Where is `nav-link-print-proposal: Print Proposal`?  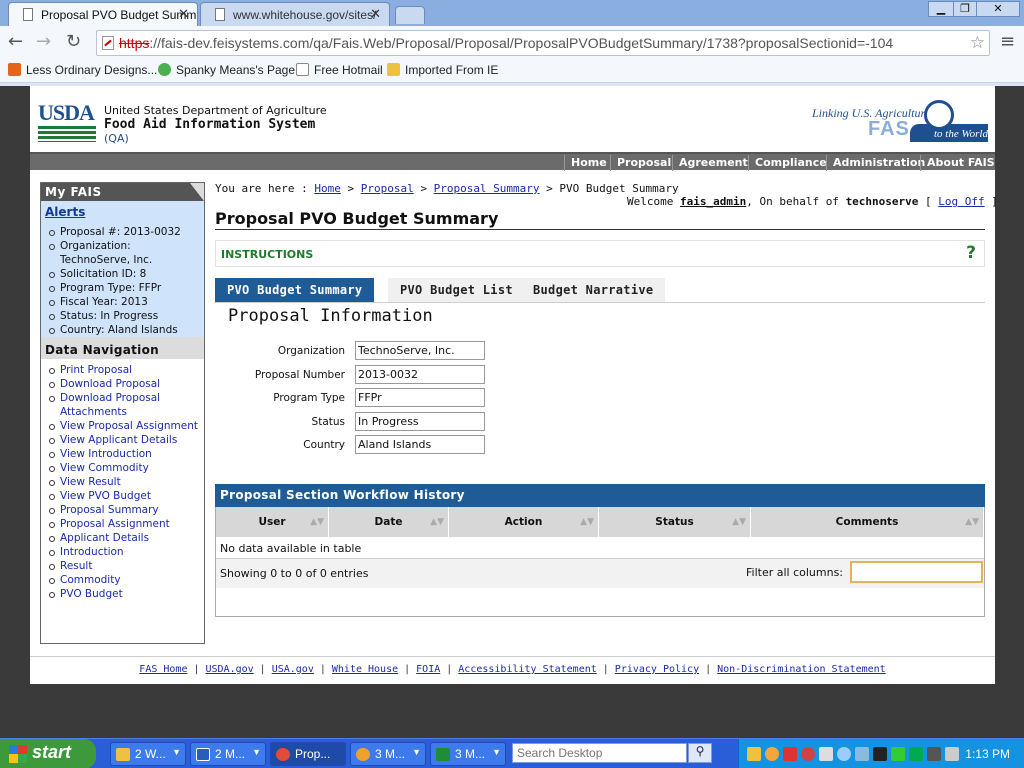
nav-link-print-proposal: Print Proposal is located at coordinates (124, 370).